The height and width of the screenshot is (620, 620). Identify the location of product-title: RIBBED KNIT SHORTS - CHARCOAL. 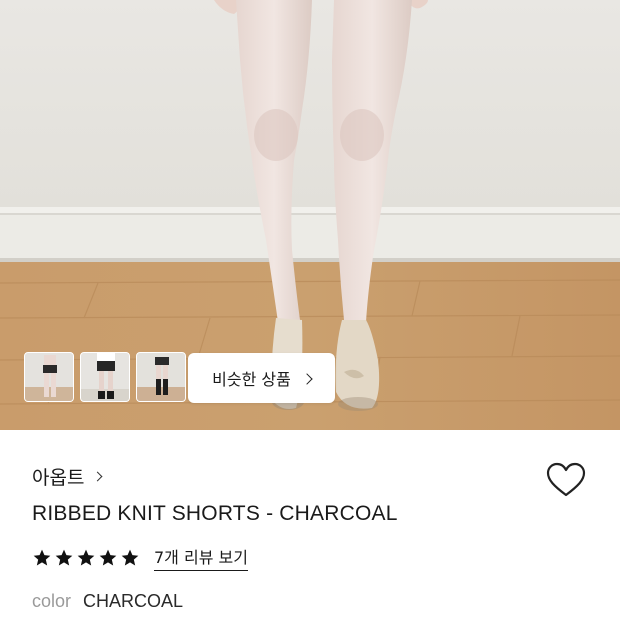
(215, 513).